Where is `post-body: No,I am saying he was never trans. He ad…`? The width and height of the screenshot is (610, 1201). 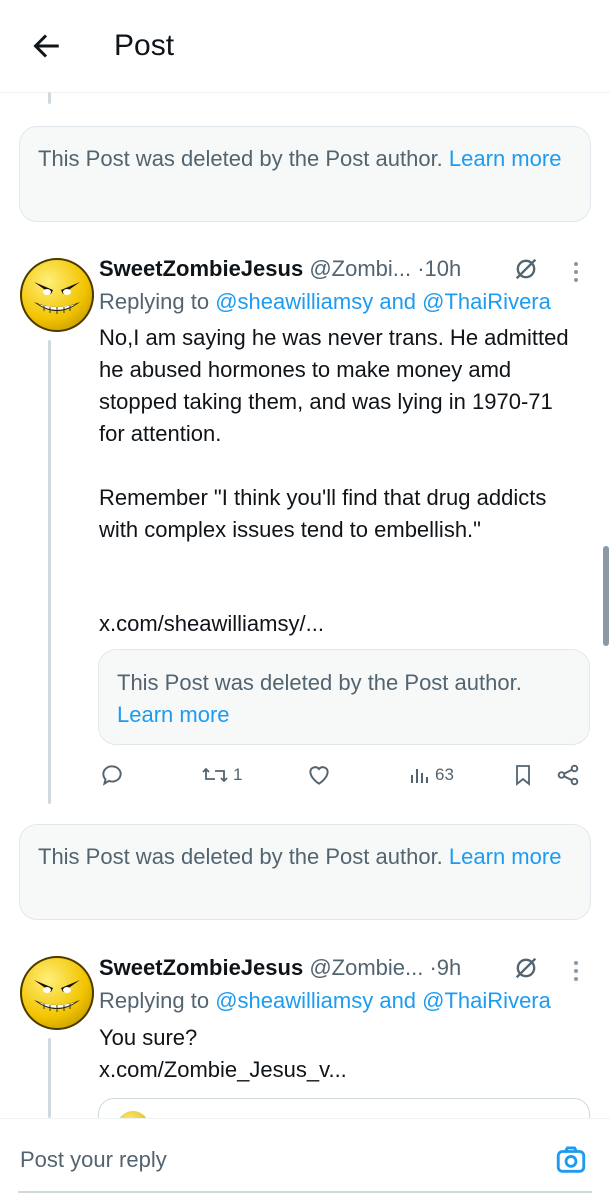
post-body: No,I am saying he was never trans. He ad… is located at coordinates (334, 433).